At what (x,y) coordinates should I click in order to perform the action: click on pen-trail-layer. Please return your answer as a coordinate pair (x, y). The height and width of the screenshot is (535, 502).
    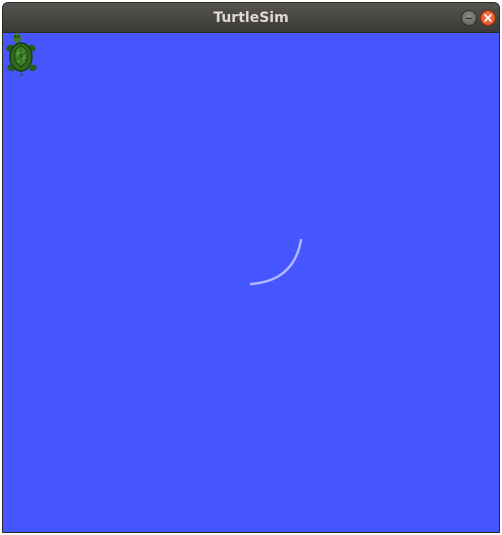
    Looking at the image, I should click on (276, 262).